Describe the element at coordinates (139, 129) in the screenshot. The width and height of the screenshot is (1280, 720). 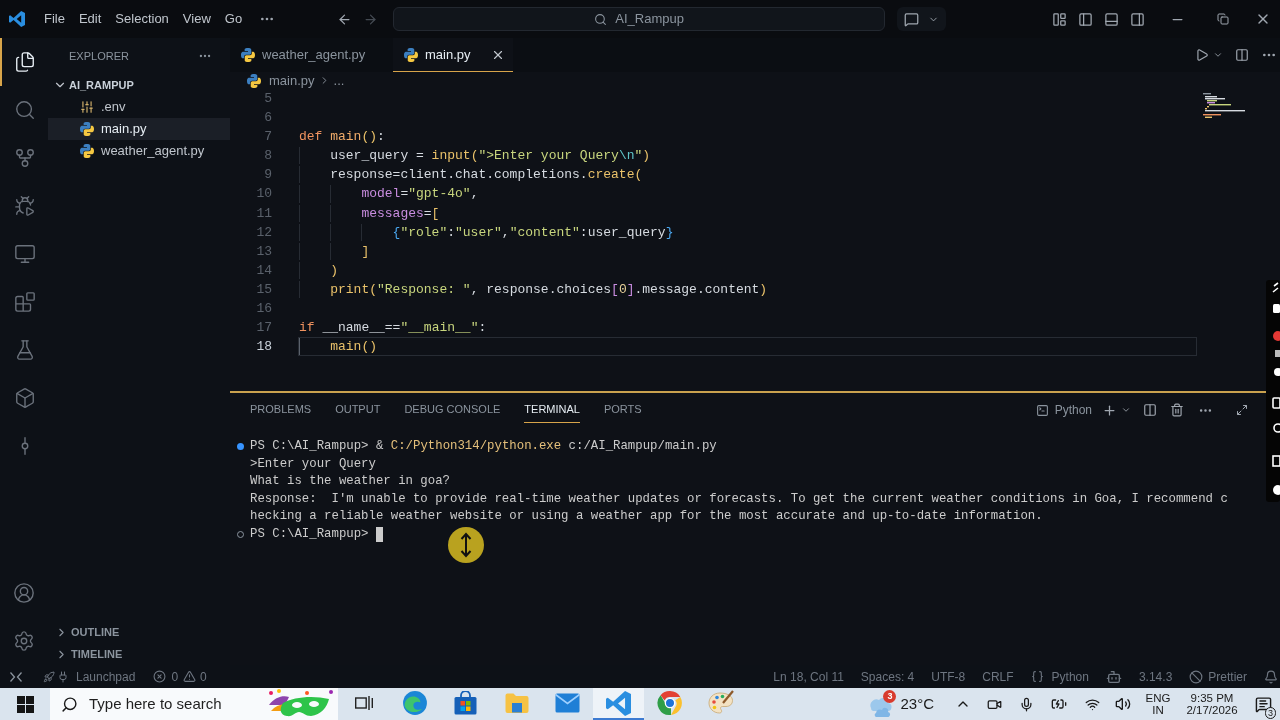
I see `tree-item: main.py` at that location.